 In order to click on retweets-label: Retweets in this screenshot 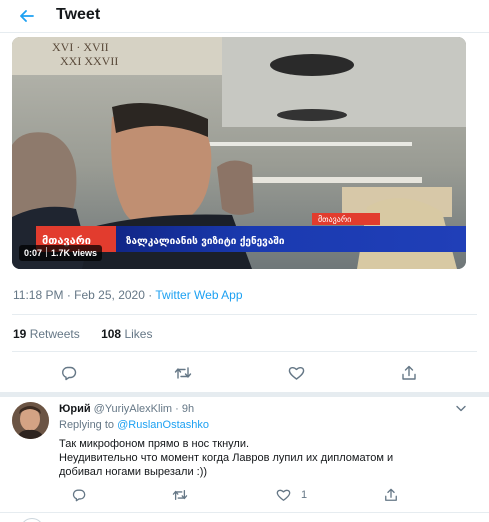, I will do `click(54, 334)`.